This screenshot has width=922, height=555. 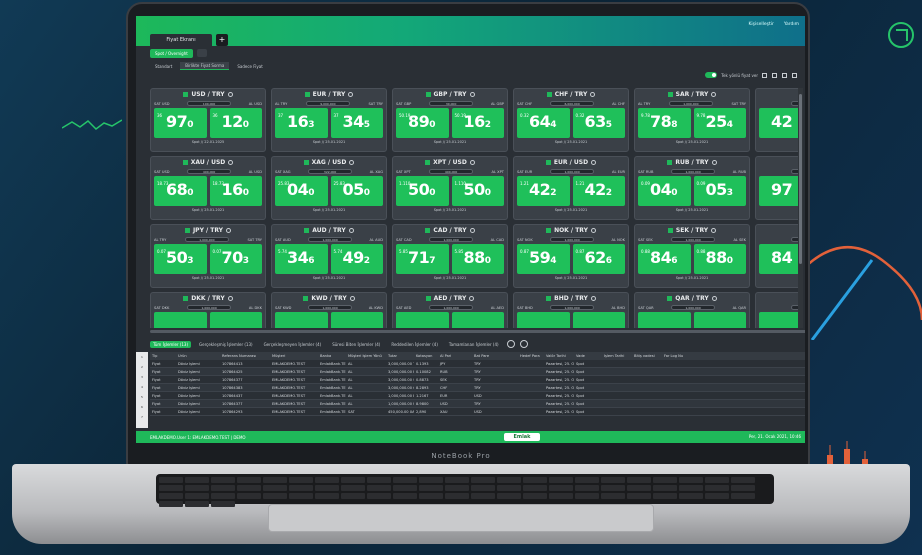 I want to click on spot-overnight-button: Spot / Overnight, so click(x=171, y=53).